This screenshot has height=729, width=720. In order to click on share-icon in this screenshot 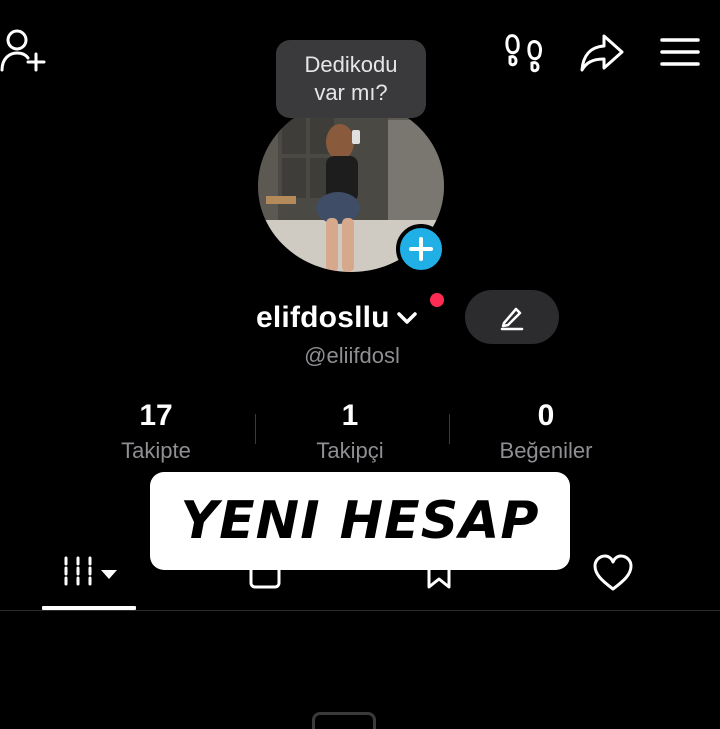, I will do `click(602, 53)`.